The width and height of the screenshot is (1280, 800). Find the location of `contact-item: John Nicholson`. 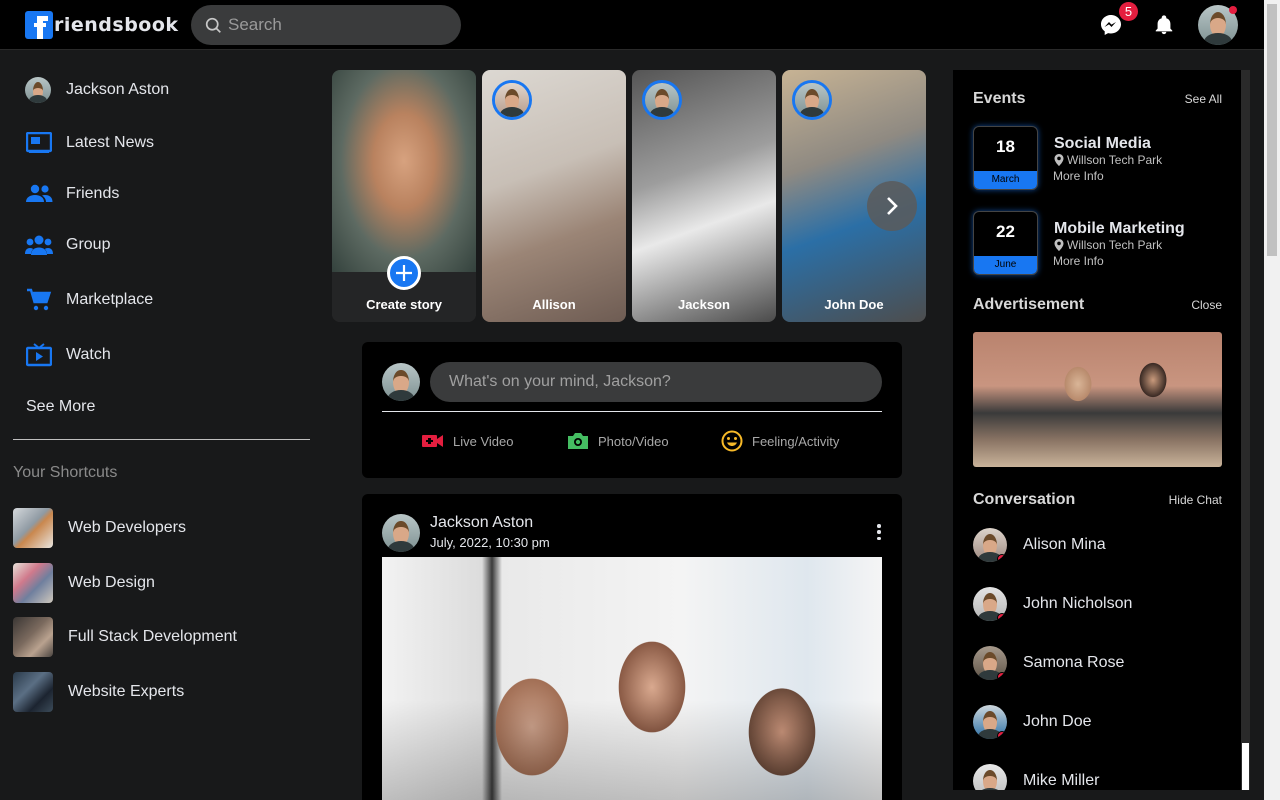

contact-item: John Nicholson is located at coordinates (1052, 604).